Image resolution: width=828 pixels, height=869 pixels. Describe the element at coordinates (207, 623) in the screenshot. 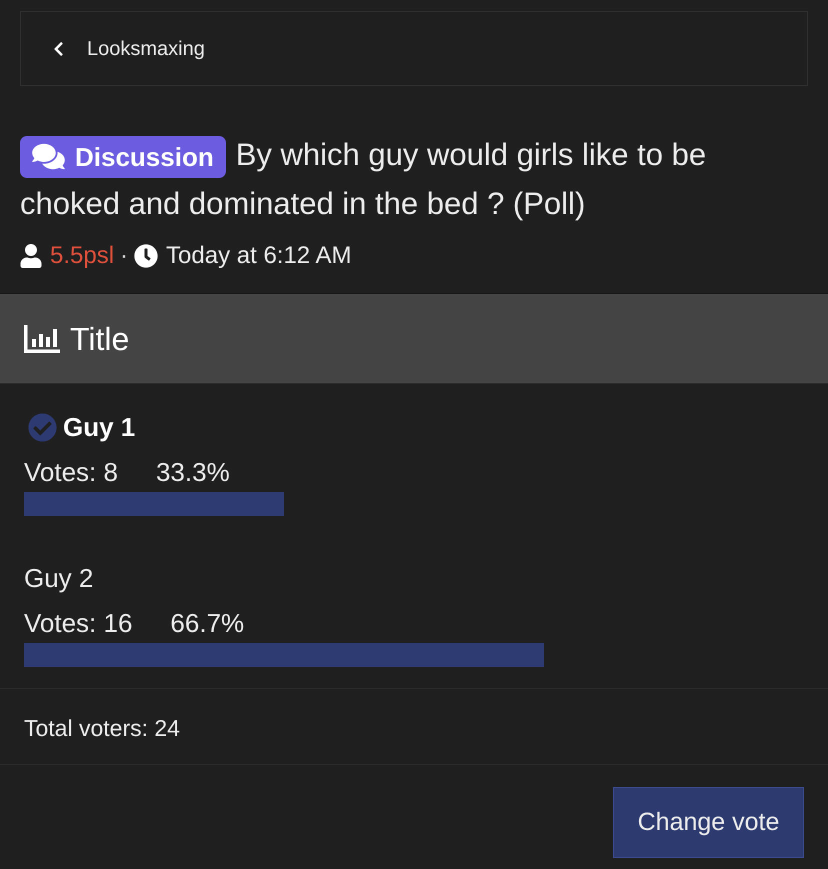

I see `vote-percent: 66.7%` at that location.